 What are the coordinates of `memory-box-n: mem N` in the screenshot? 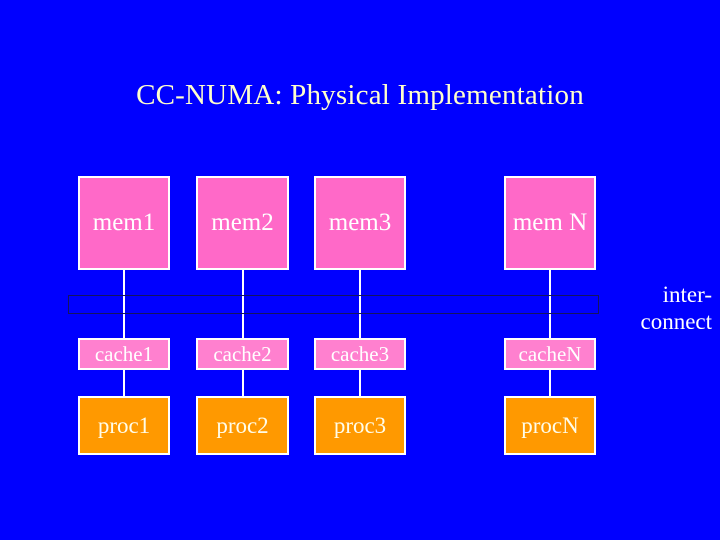 It's located at (550, 223).